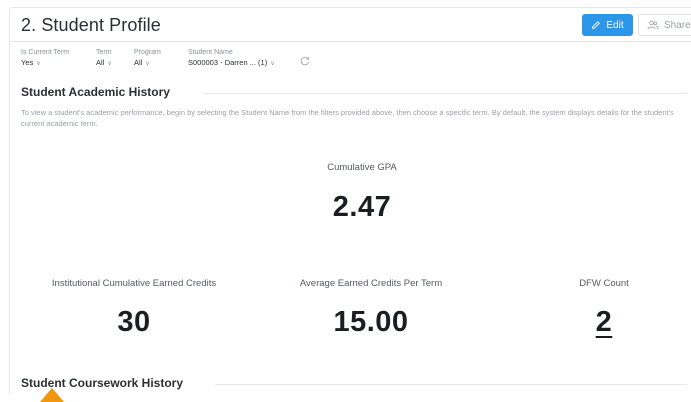 The height and width of the screenshot is (402, 691). What do you see at coordinates (362, 207) in the screenshot?
I see `gpa-value: 2.47` at bounding box center [362, 207].